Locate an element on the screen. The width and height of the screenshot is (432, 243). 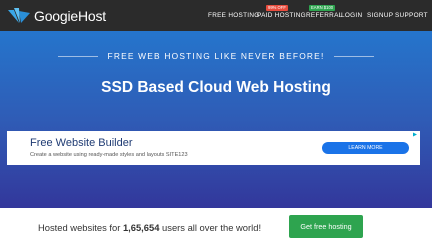
nav-free-hosting: FREE HOSTING is located at coordinates (234, 16).